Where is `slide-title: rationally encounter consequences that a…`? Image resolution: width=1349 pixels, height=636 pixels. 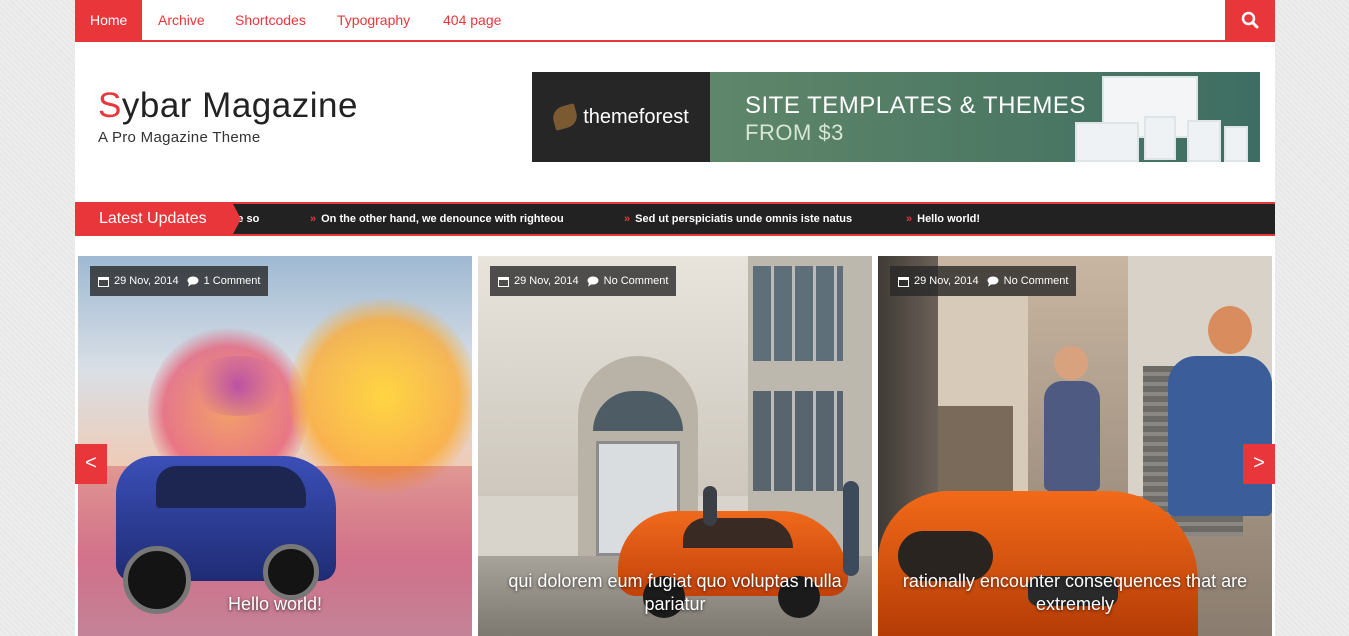
slide-title: rationally encounter consequences that a… is located at coordinates (1075, 593).